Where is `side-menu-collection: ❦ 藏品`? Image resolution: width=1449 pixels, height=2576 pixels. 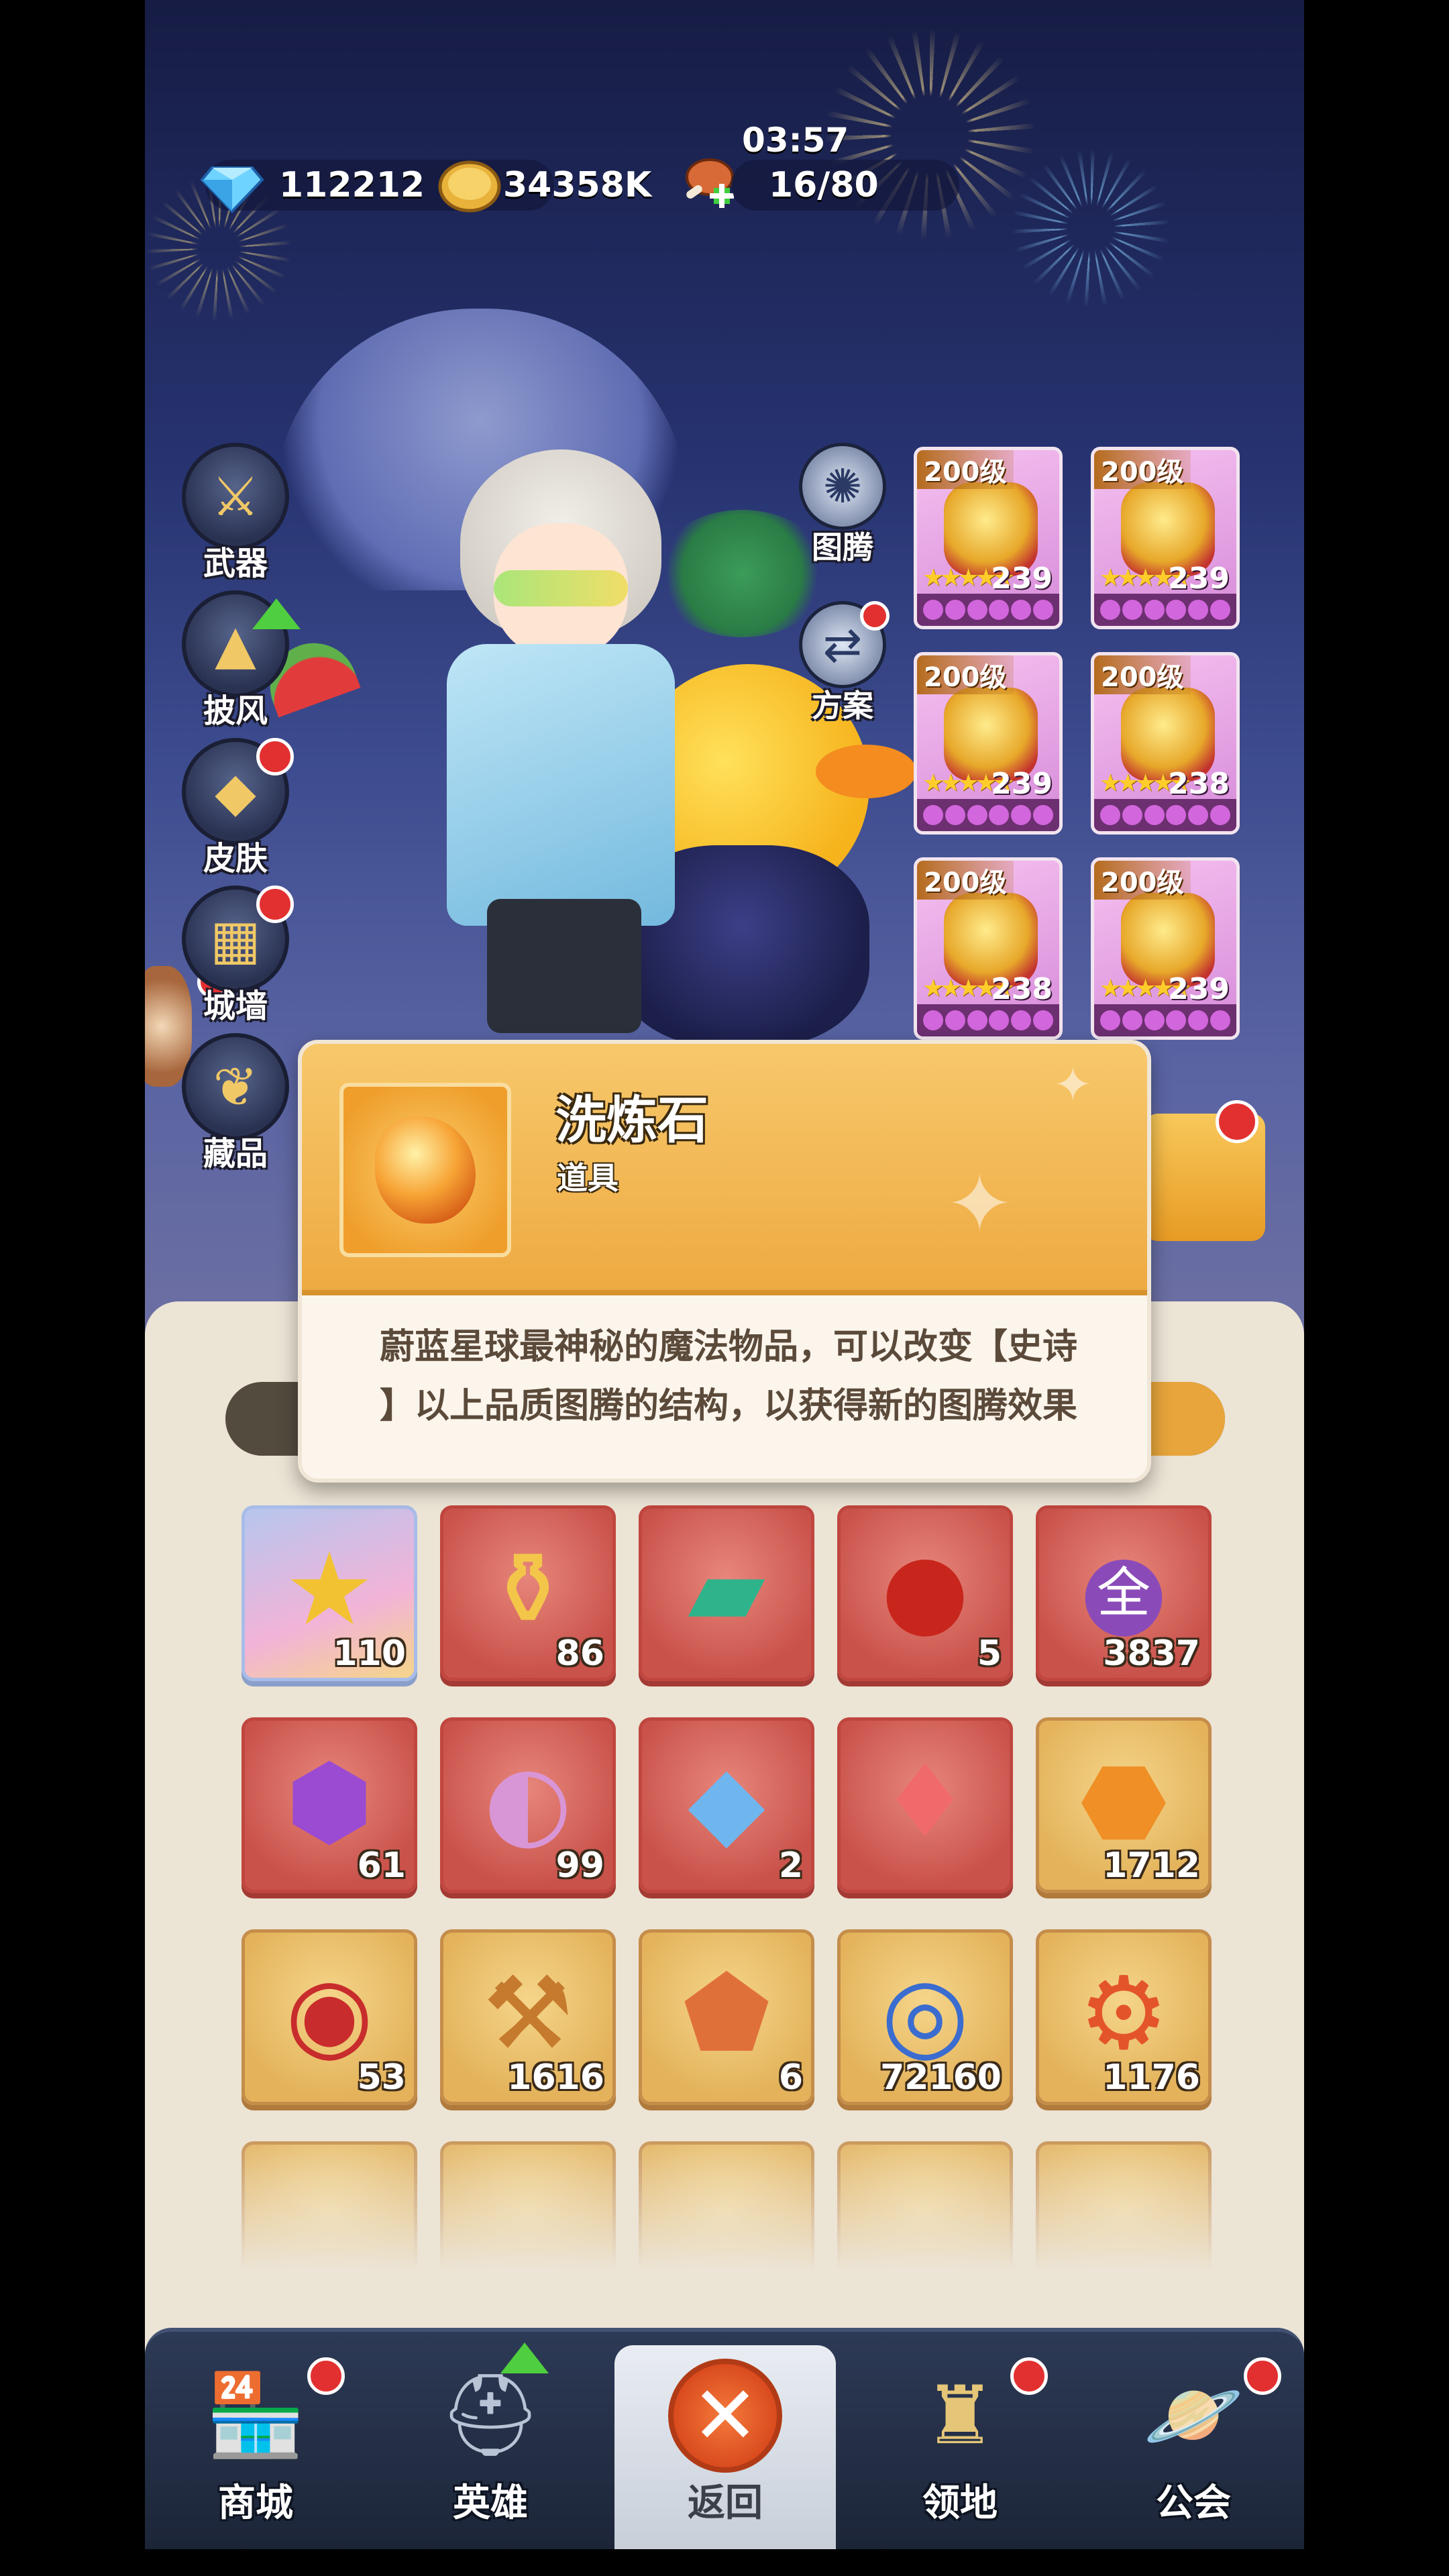 side-menu-collection: ❦ 藏品 is located at coordinates (235, 1103).